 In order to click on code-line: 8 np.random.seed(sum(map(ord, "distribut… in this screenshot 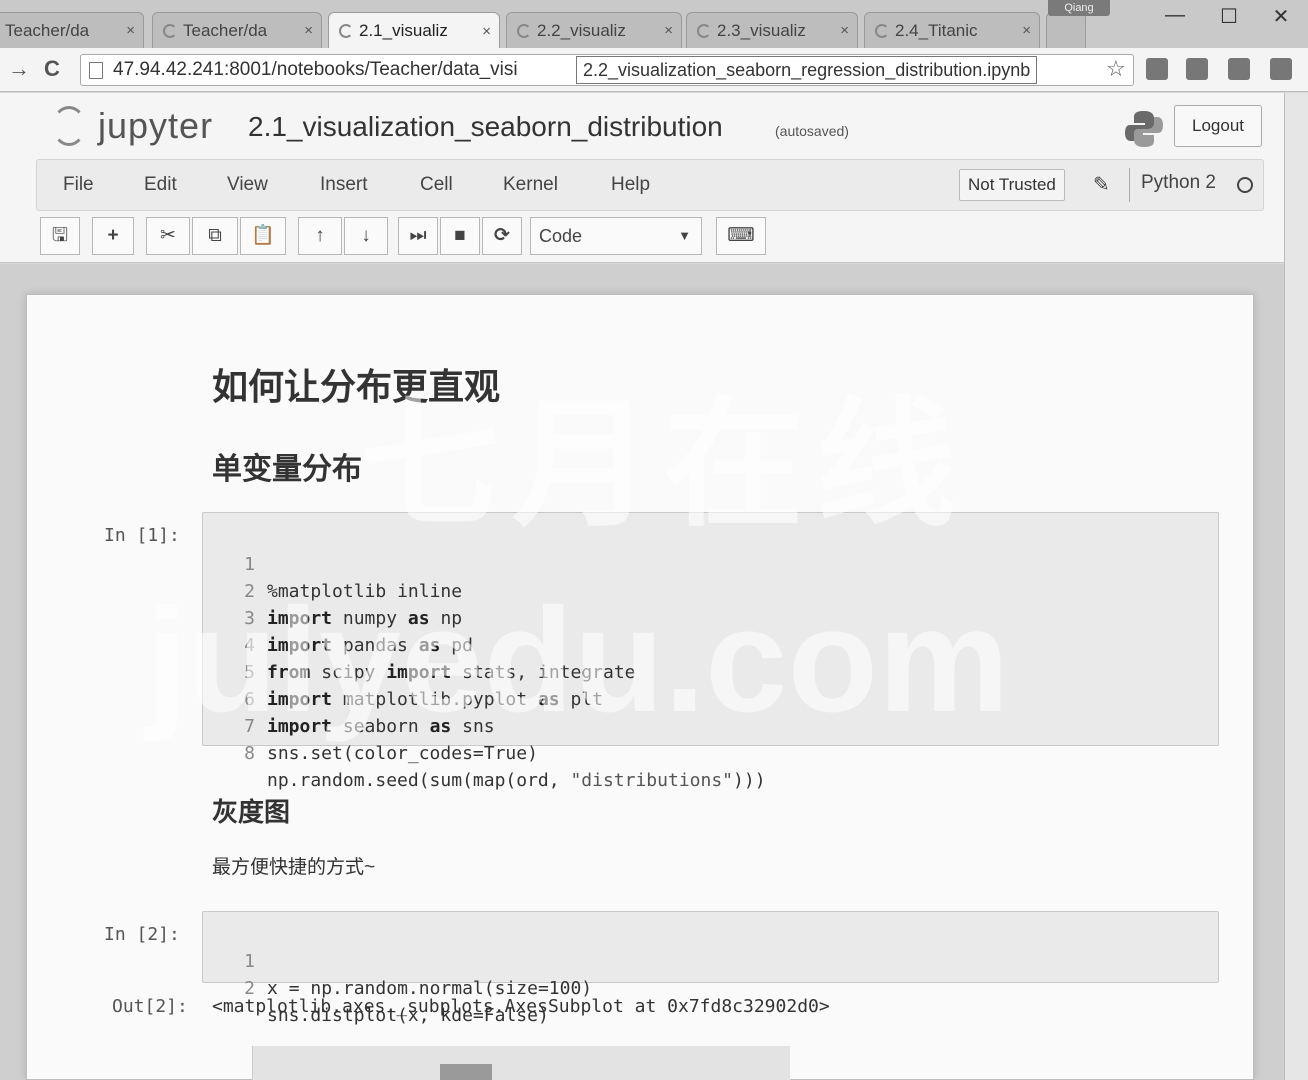, I will do `click(484, 752)`.